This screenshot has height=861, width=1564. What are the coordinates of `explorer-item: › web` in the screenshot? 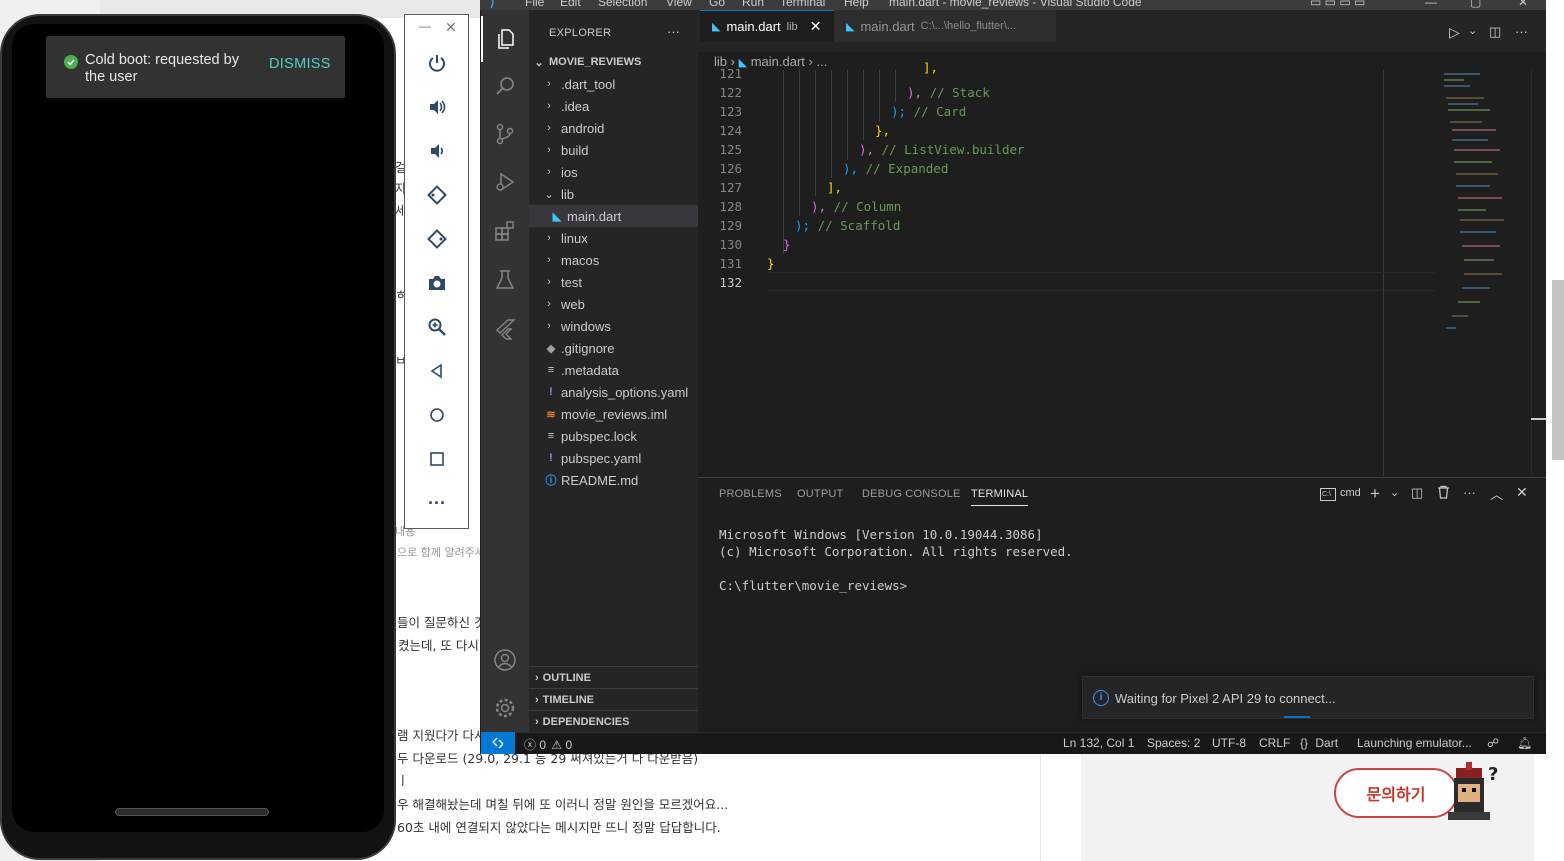 It's located at (613, 304).